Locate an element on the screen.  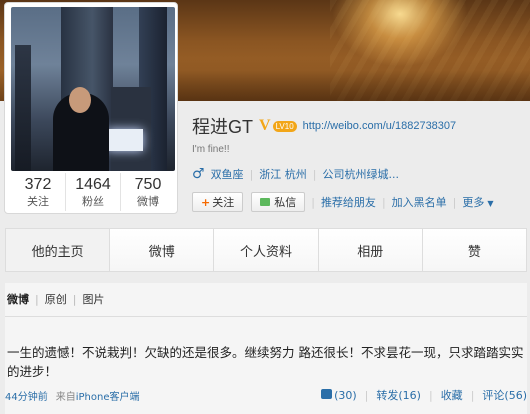
message-button: 私信 is located at coordinates (278, 202).